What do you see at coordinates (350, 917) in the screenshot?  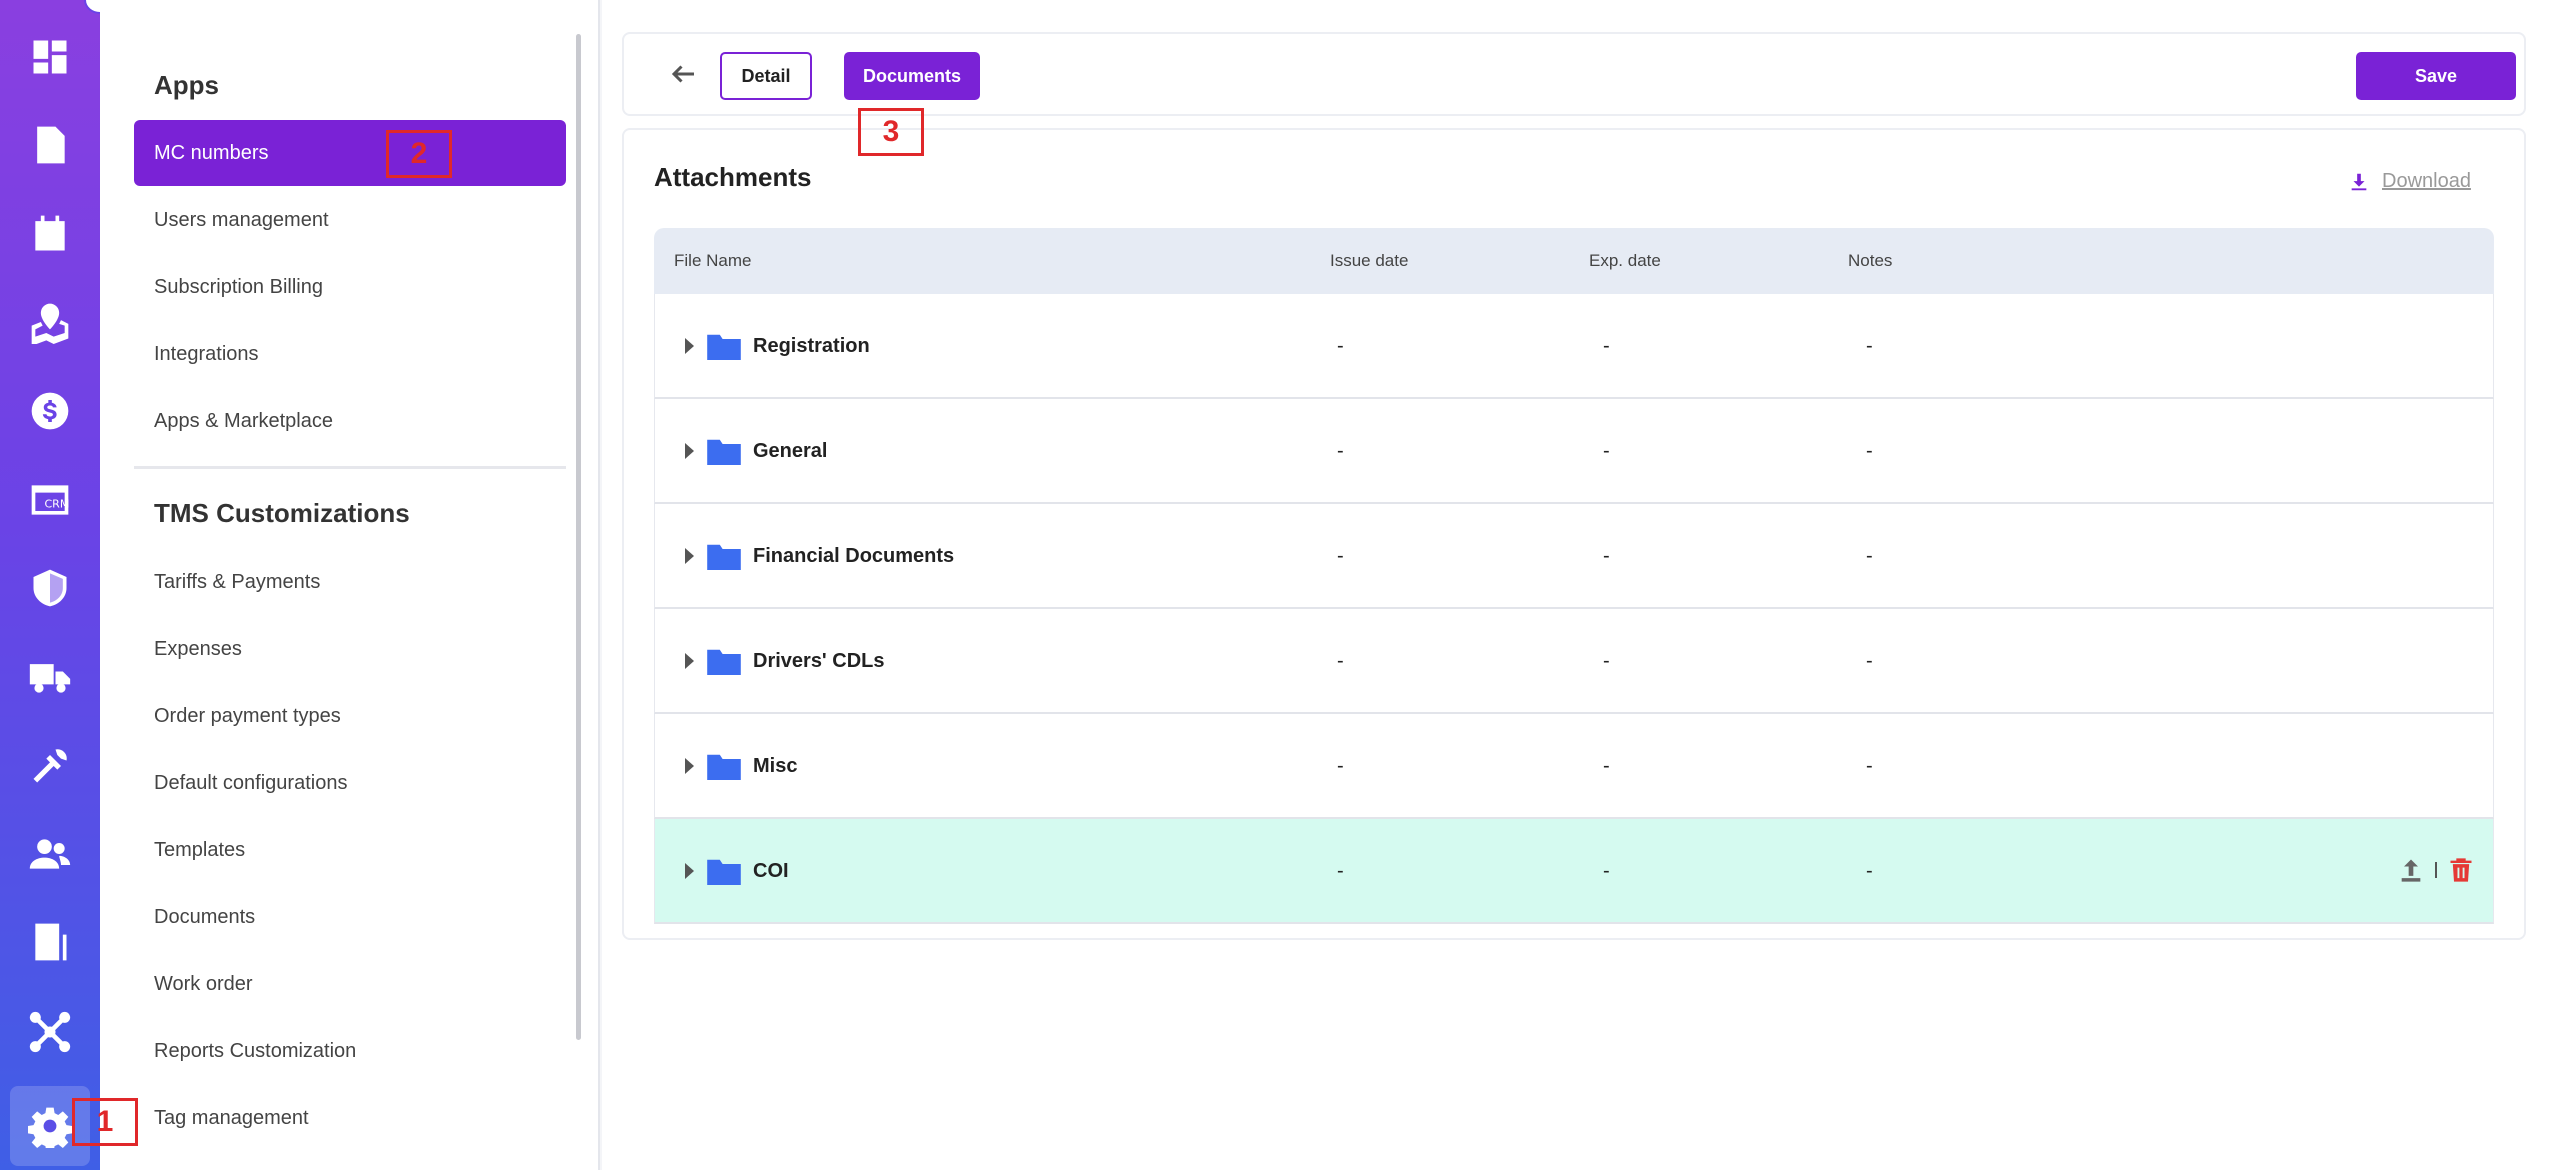 I see `menu-item-documents: Documents` at bounding box center [350, 917].